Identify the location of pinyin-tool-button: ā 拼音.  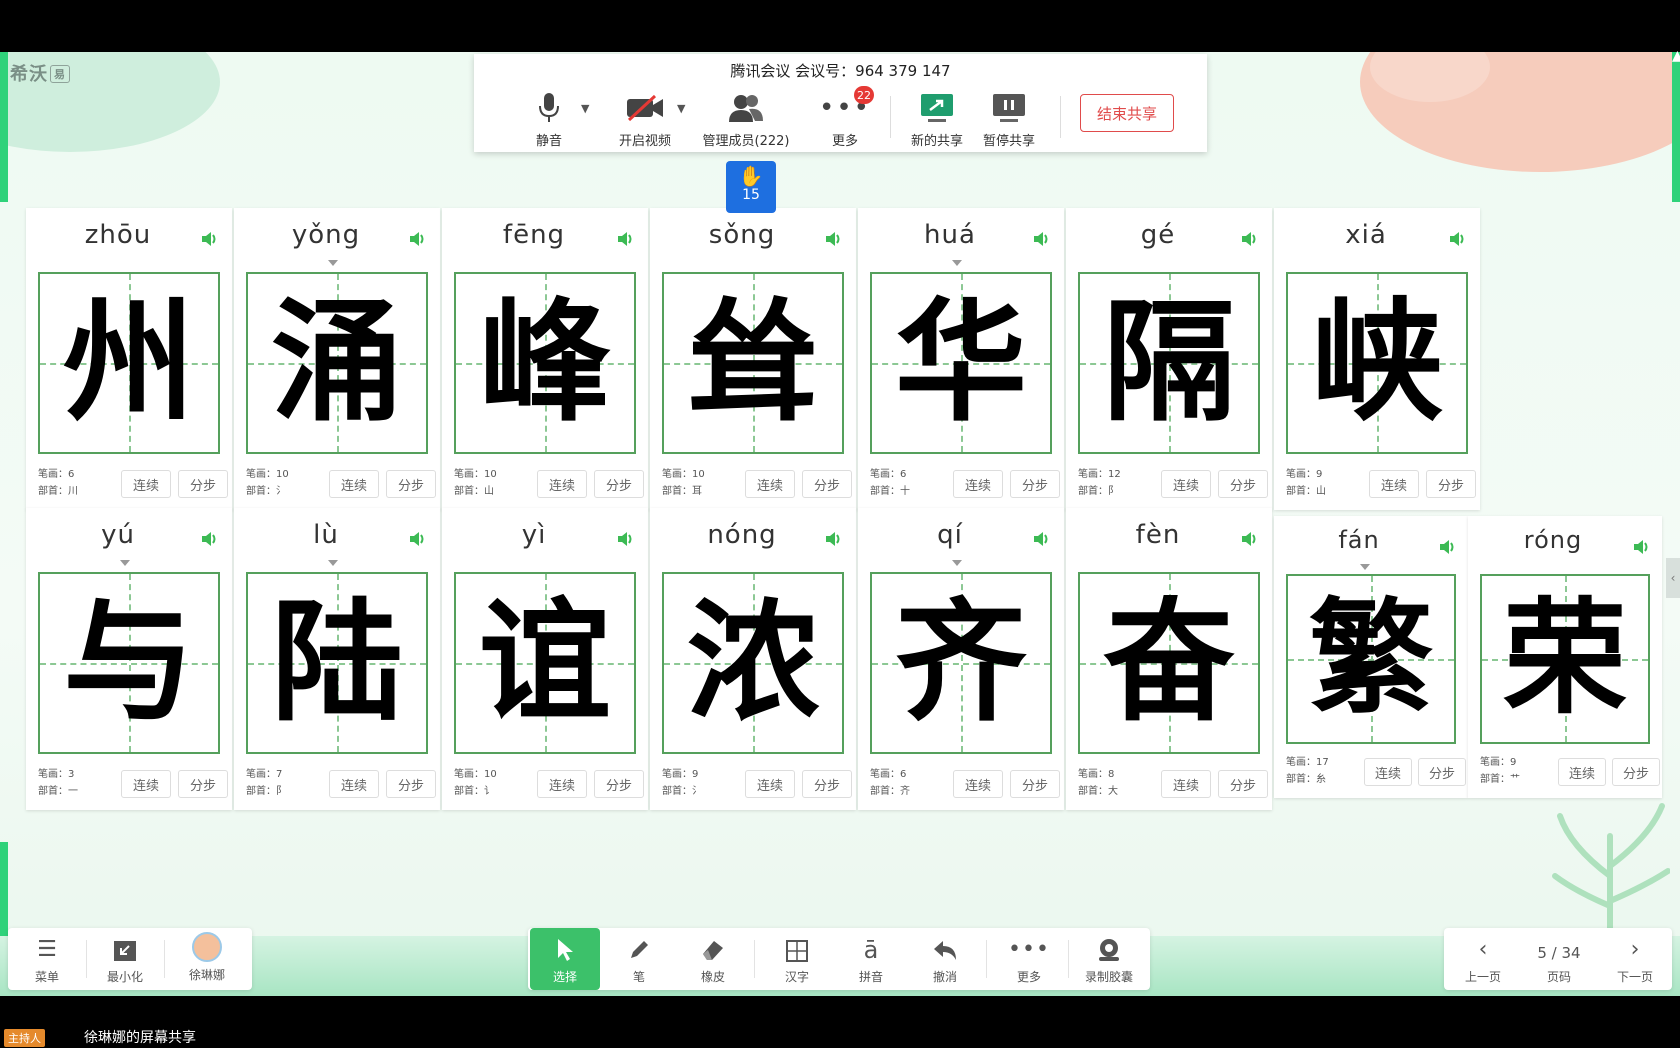
(871, 959).